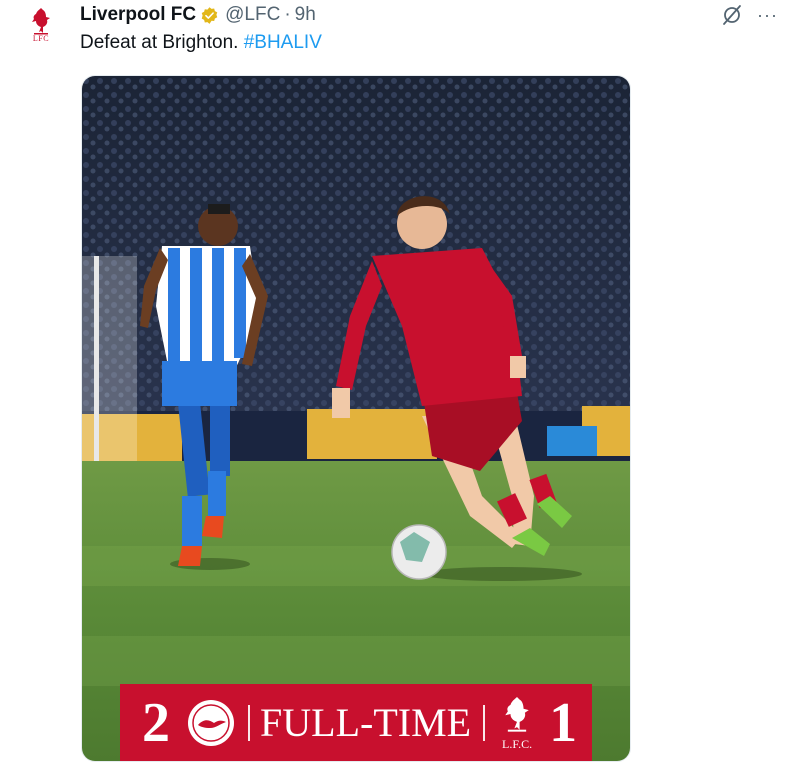 The width and height of the screenshot is (800, 764). I want to click on liverpool-crest: L.F.C., so click(517, 723).